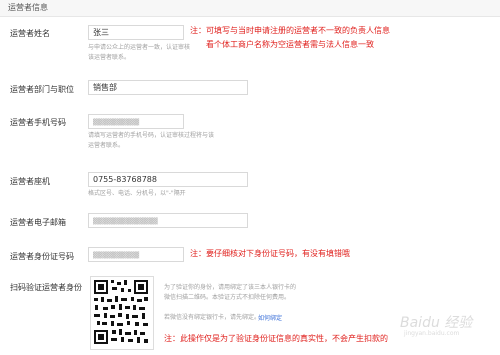 The image size is (500, 355). What do you see at coordinates (136, 32) in the screenshot?
I see `name-input: 张三` at bounding box center [136, 32].